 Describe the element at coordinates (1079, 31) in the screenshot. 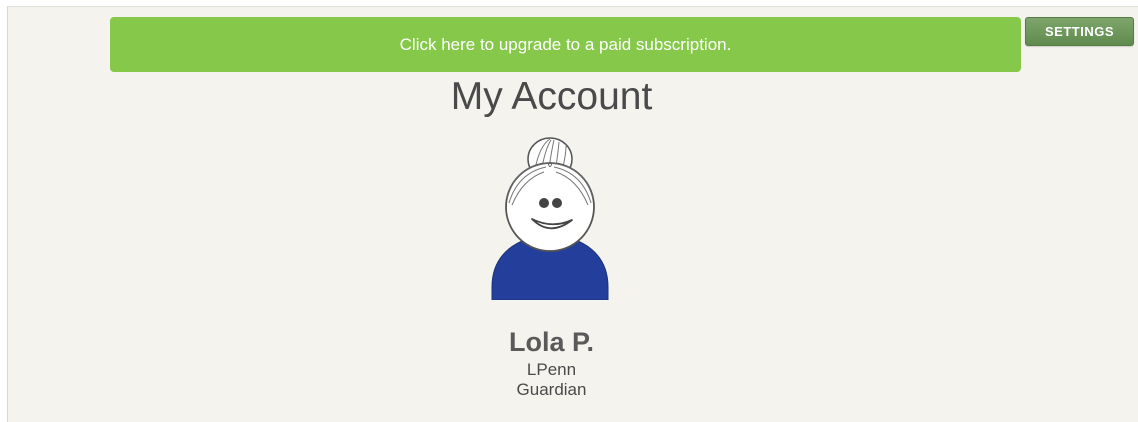

I see `settings-button: SETTINGS` at that location.